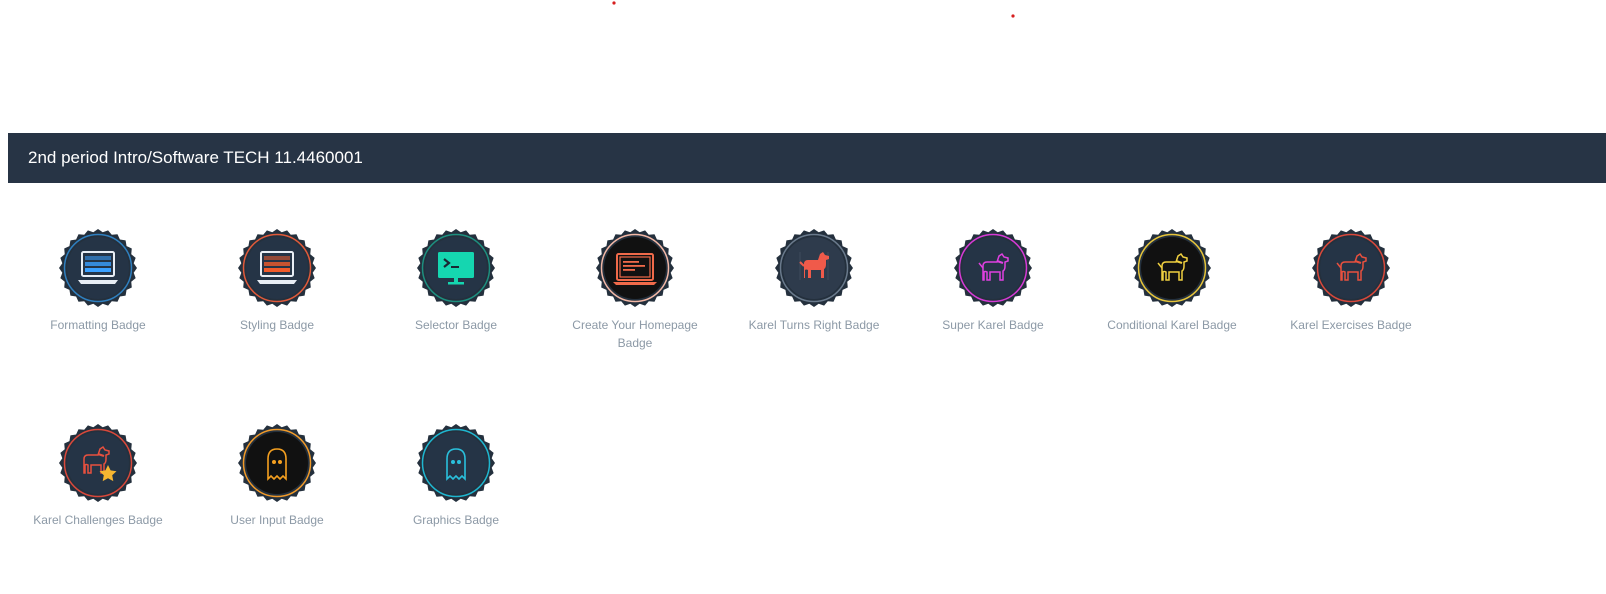  What do you see at coordinates (456, 268) in the screenshot?
I see `terminal-monitor-icon` at bounding box center [456, 268].